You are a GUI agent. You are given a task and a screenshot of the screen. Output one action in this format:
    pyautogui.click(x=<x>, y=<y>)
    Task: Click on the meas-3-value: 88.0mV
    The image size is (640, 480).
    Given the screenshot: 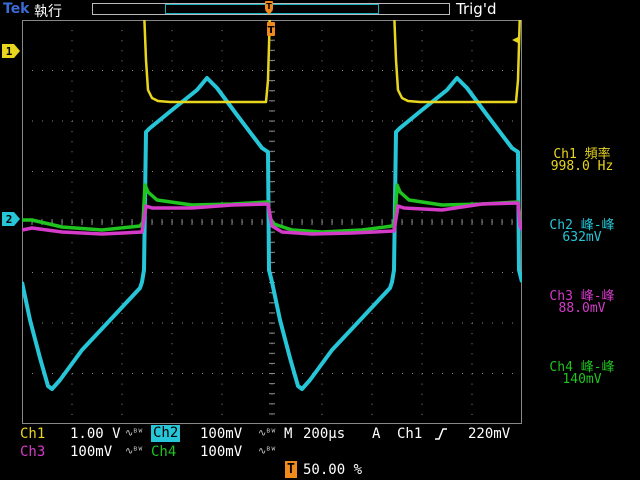 What is the action you would take?
    pyautogui.click(x=582, y=308)
    